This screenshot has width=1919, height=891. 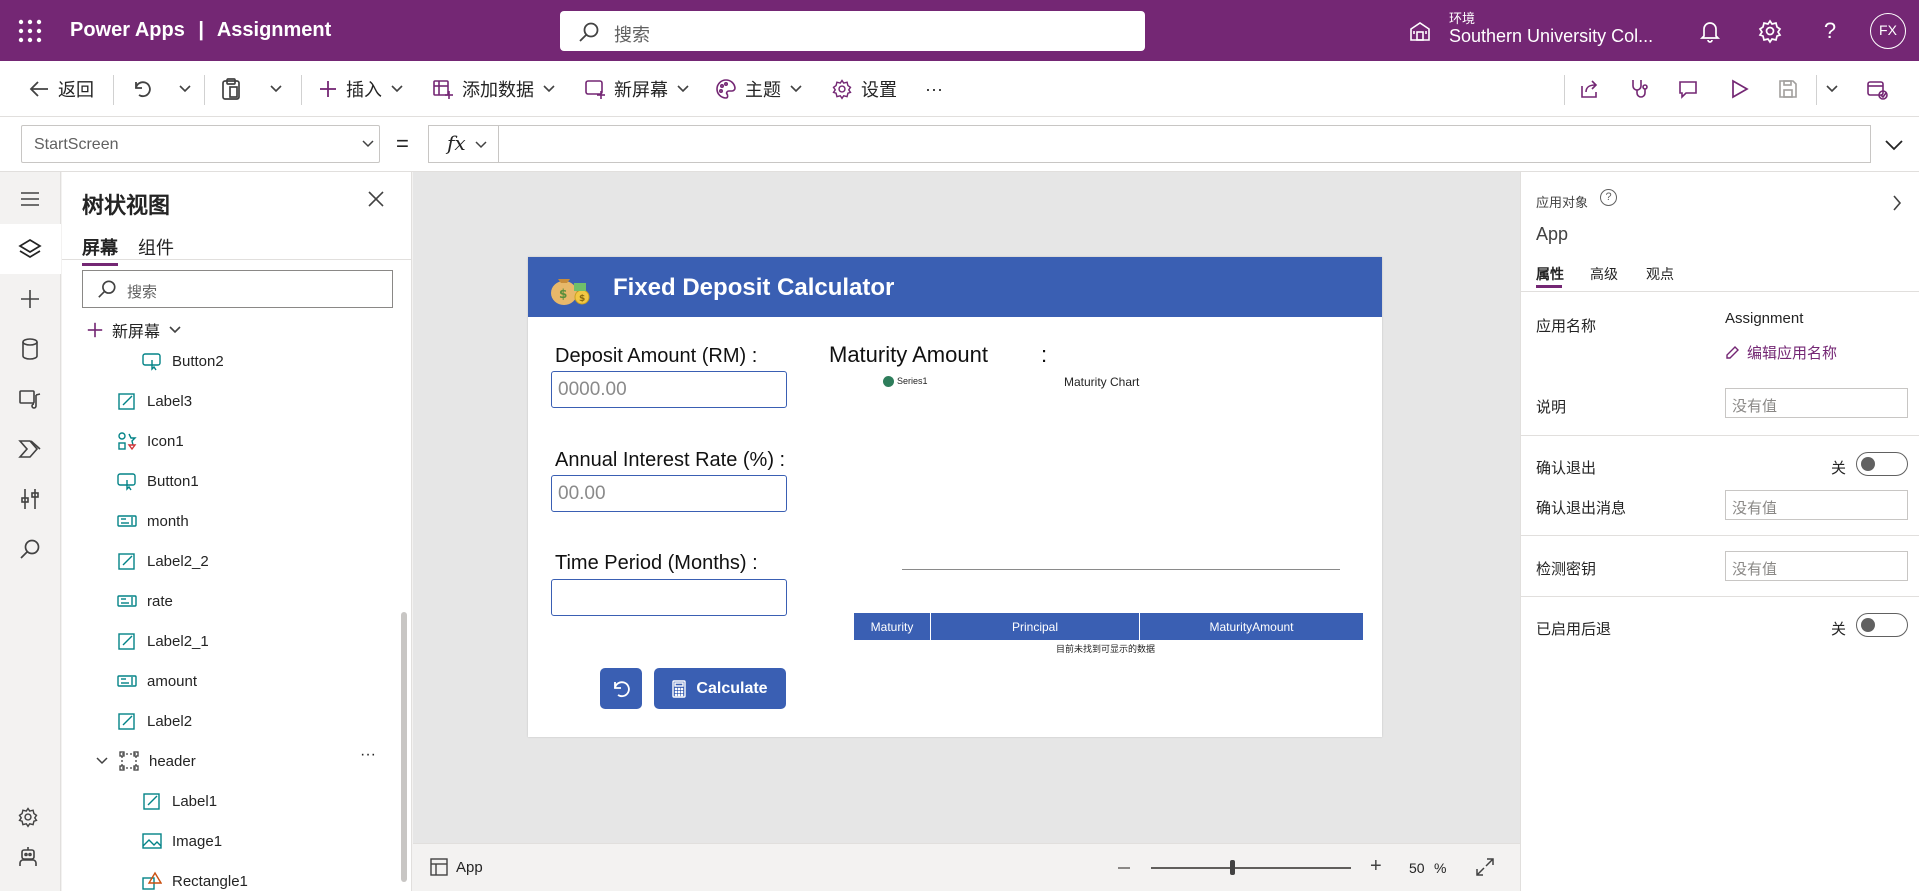 I want to click on formula-input, so click(x=1184, y=144).